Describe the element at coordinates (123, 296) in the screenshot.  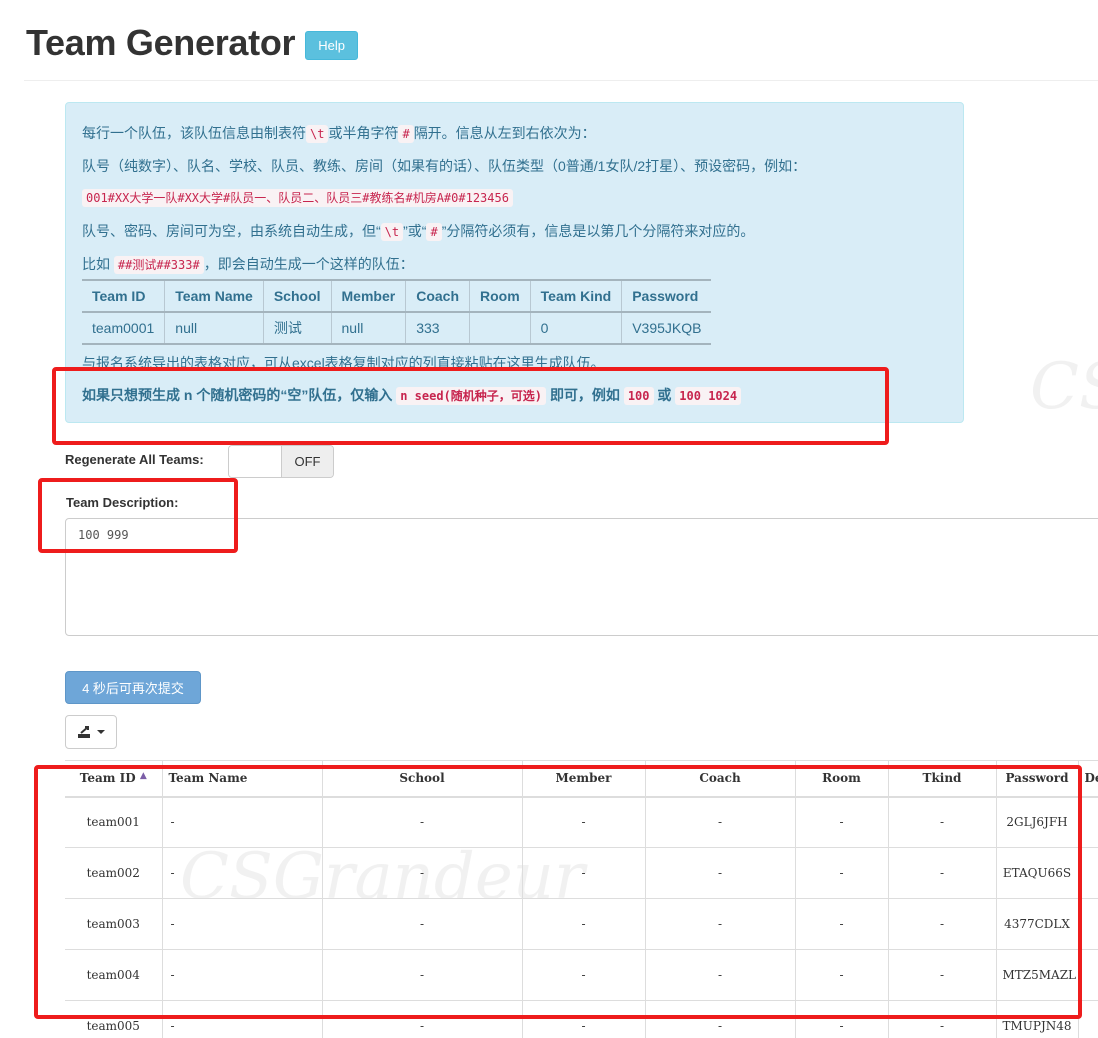
I see `column-header: Team ID` at that location.